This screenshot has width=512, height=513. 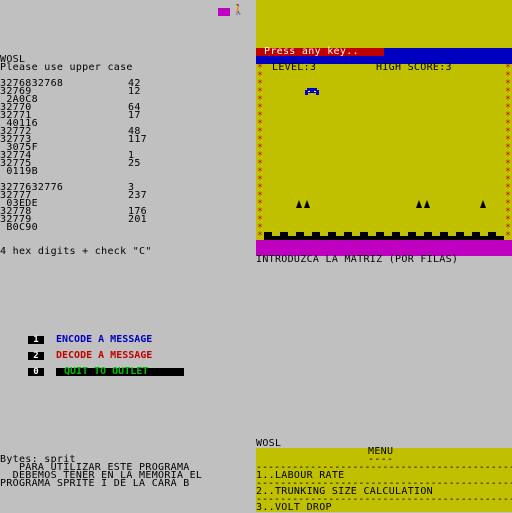 What do you see at coordinates (414, 67) in the screenshot?
I see `high-score-indicator: HIGH SCORE:3` at bounding box center [414, 67].